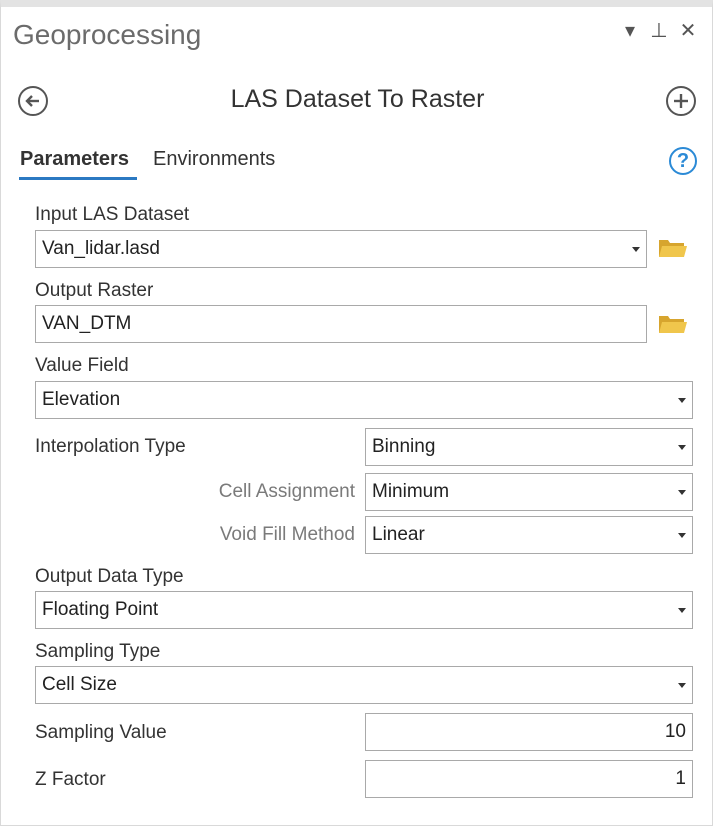 Image resolution: width=713 pixels, height=826 pixels. I want to click on z-factor-label: Z Factor, so click(70, 779).